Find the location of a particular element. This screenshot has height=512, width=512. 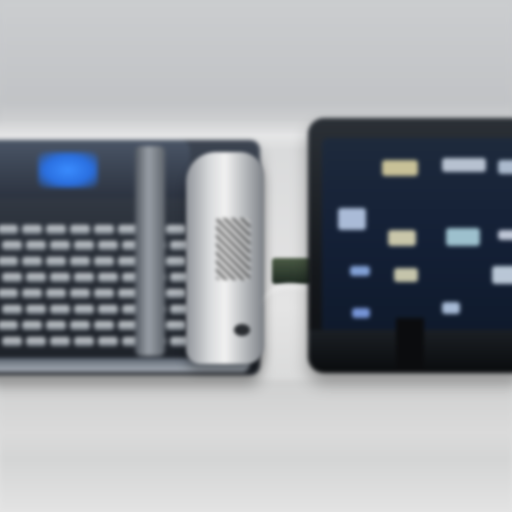

hinge-slider is located at coordinates (225, 258).